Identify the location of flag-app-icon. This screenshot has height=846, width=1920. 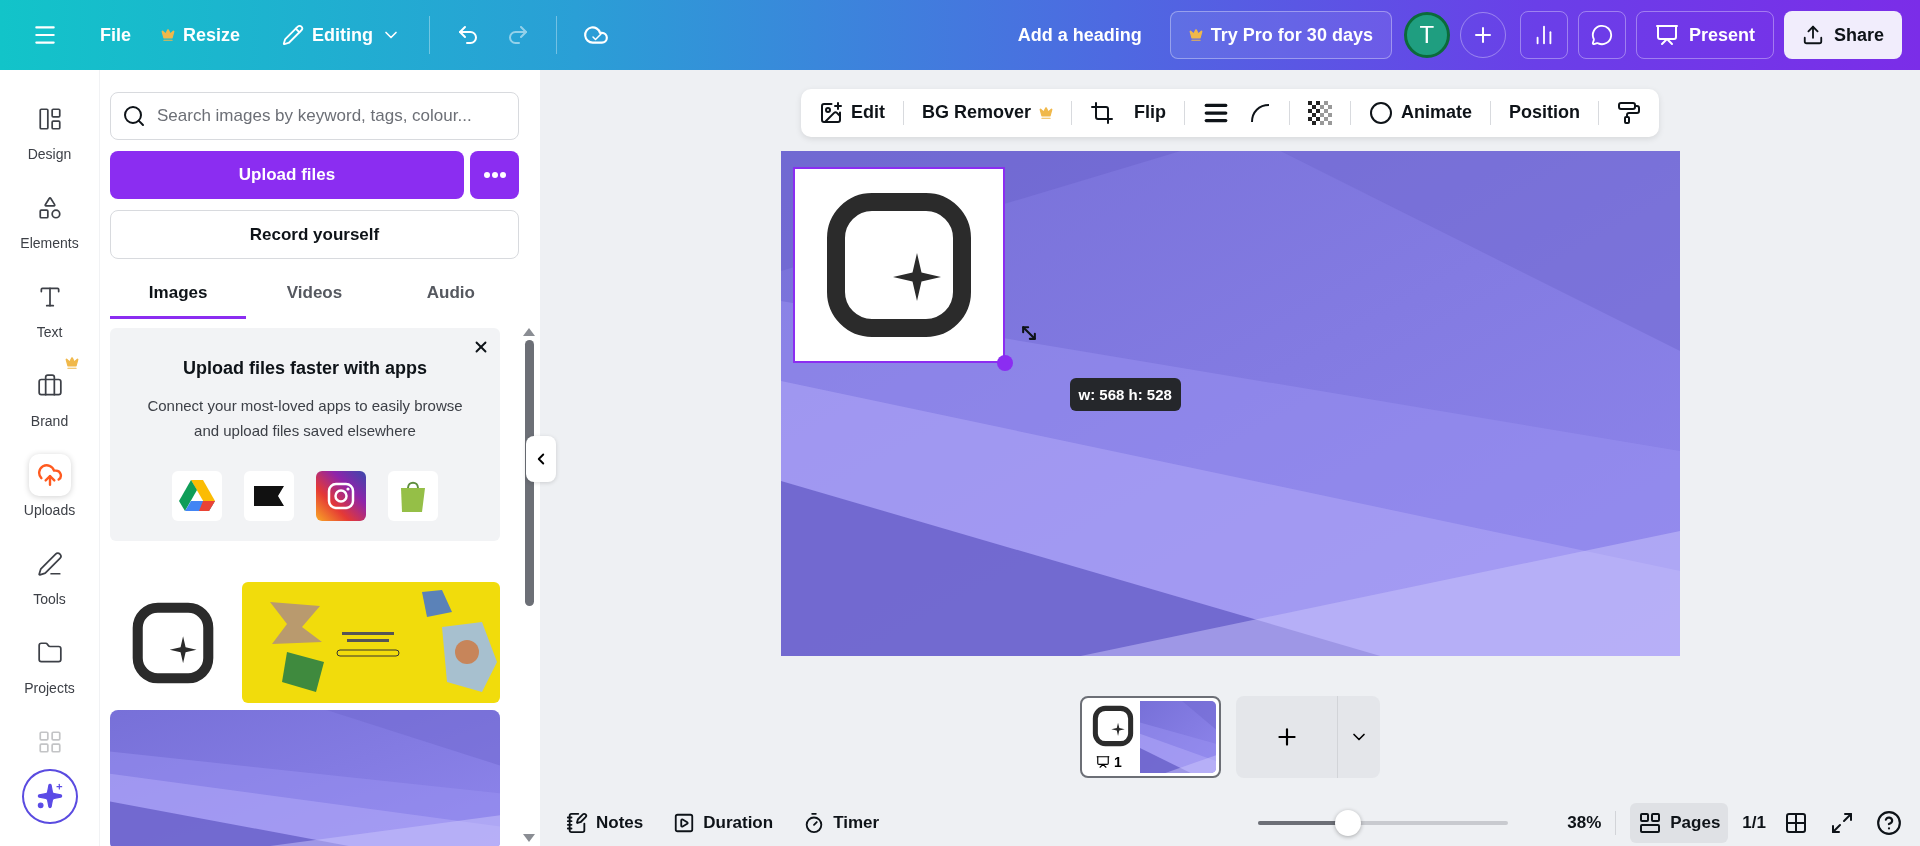
(269, 496).